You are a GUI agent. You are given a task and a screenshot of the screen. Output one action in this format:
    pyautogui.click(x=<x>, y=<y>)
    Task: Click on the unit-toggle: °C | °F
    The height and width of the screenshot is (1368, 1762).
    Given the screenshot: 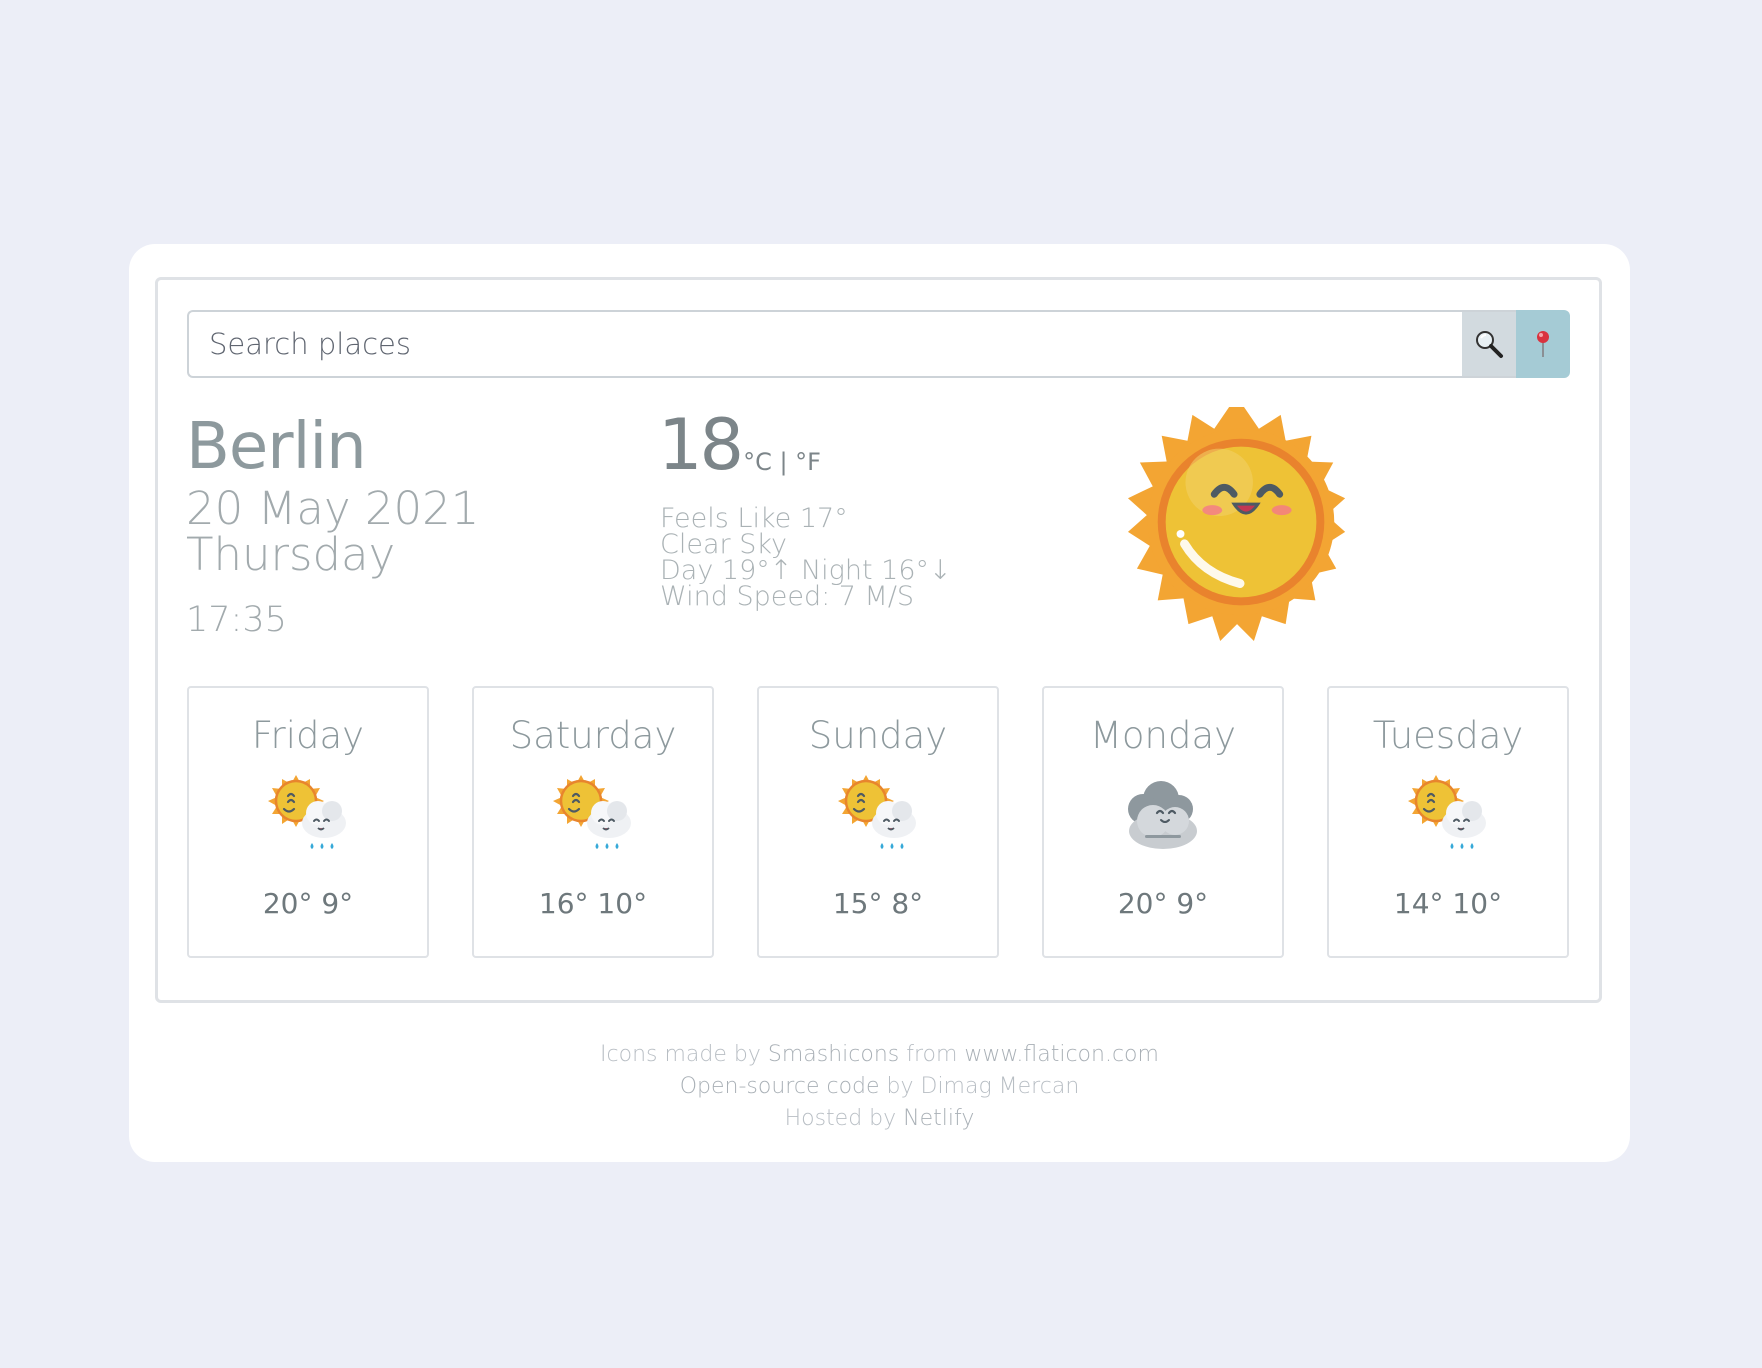 What is the action you would take?
    pyautogui.click(x=782, y=462)
    